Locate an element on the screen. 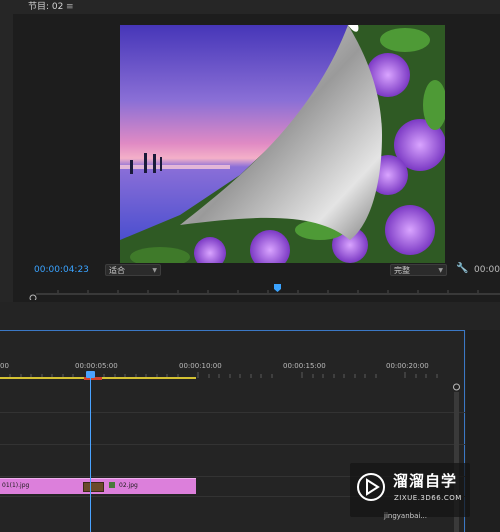 The height and width of the screenshot is (532, 500). ruler-label: 00 is located at coordinates (4, 366).